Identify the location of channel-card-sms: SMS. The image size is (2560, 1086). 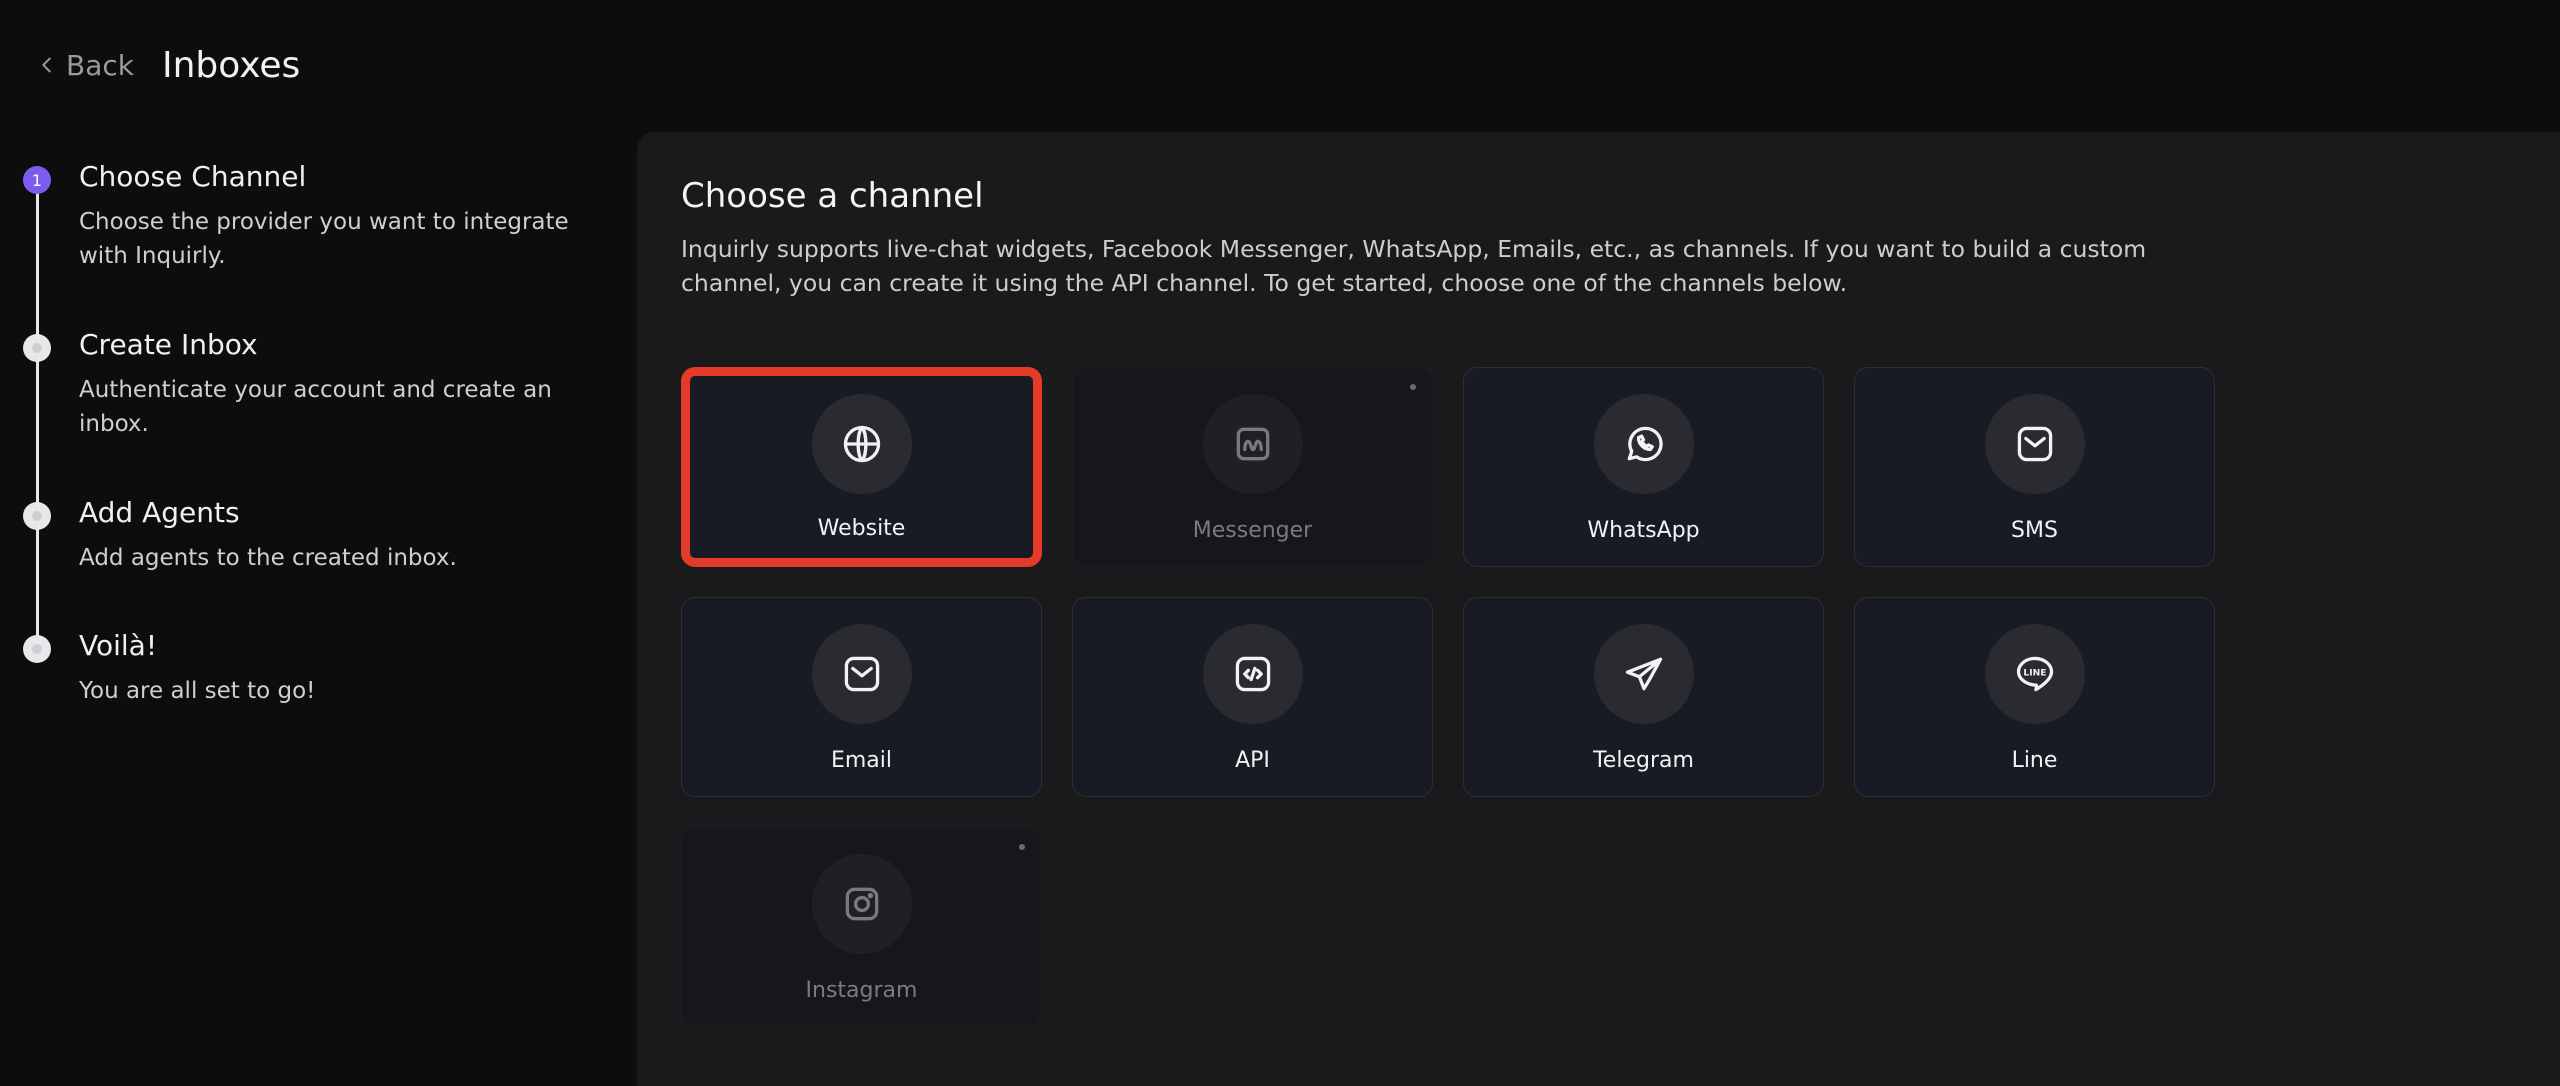
(2034, 467).